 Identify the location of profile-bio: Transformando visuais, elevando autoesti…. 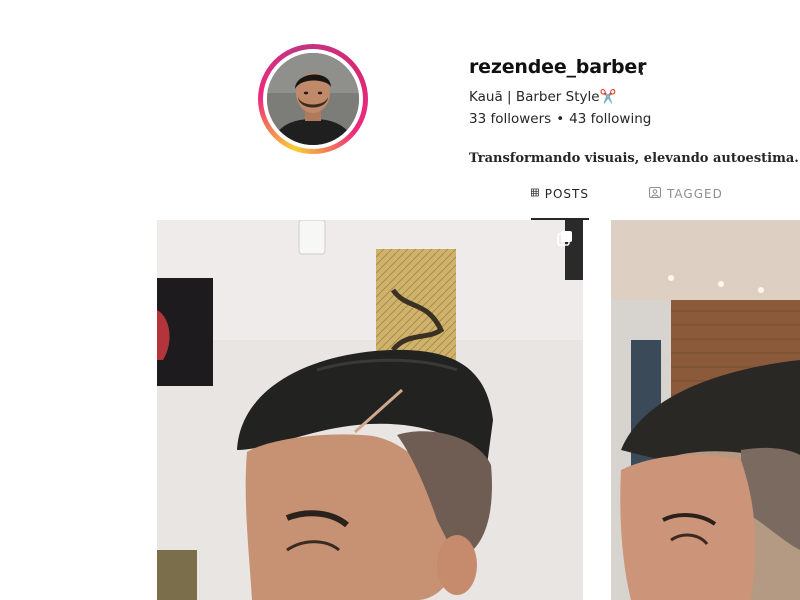
(634, 158).